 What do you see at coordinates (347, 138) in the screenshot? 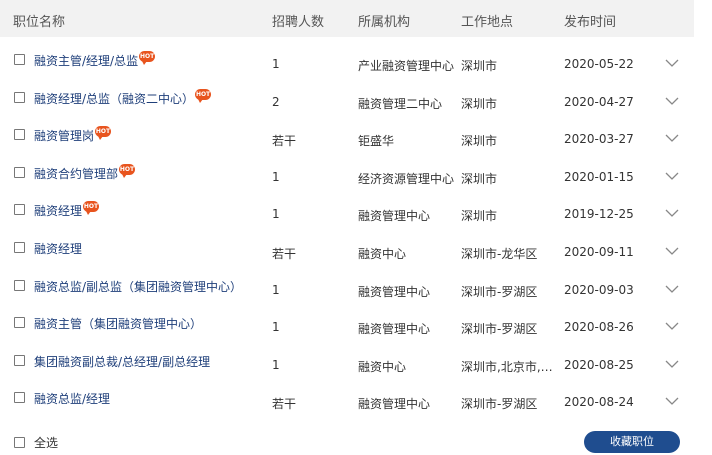
I see `table-row: 融资管理岗 HOT 若干 钜盛华 深圳市 2020-03-27` at bounding box center [347, 138].